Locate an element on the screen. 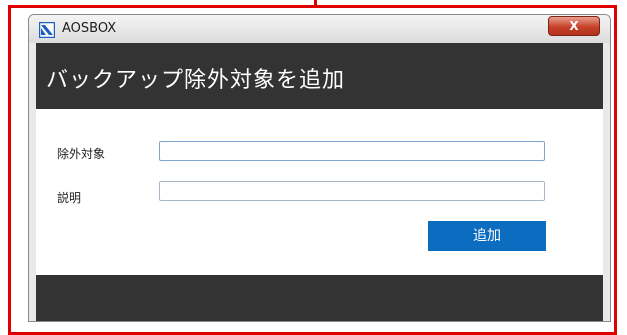 Image resolution: width=627 pixels, height=335 pixels. window-title: AOSBOX is located at coordinates (89, 28).